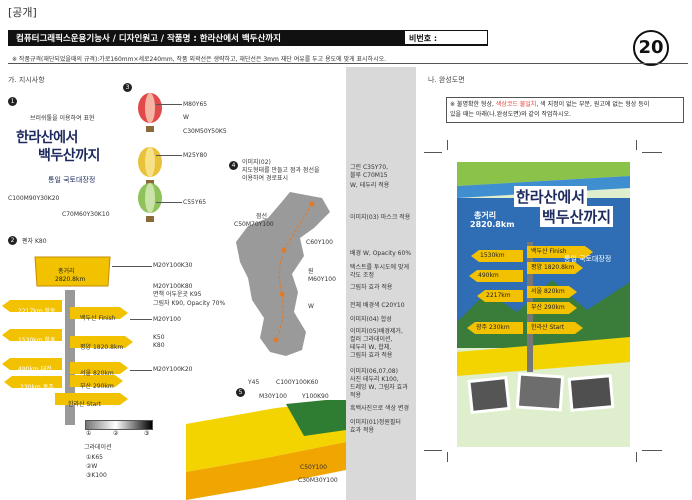 This screenshot has height=500, width=692. Describe the element at coordinates (313, 467) in the screenshot. I see `item-5-label-5: C50Y100` at that location.